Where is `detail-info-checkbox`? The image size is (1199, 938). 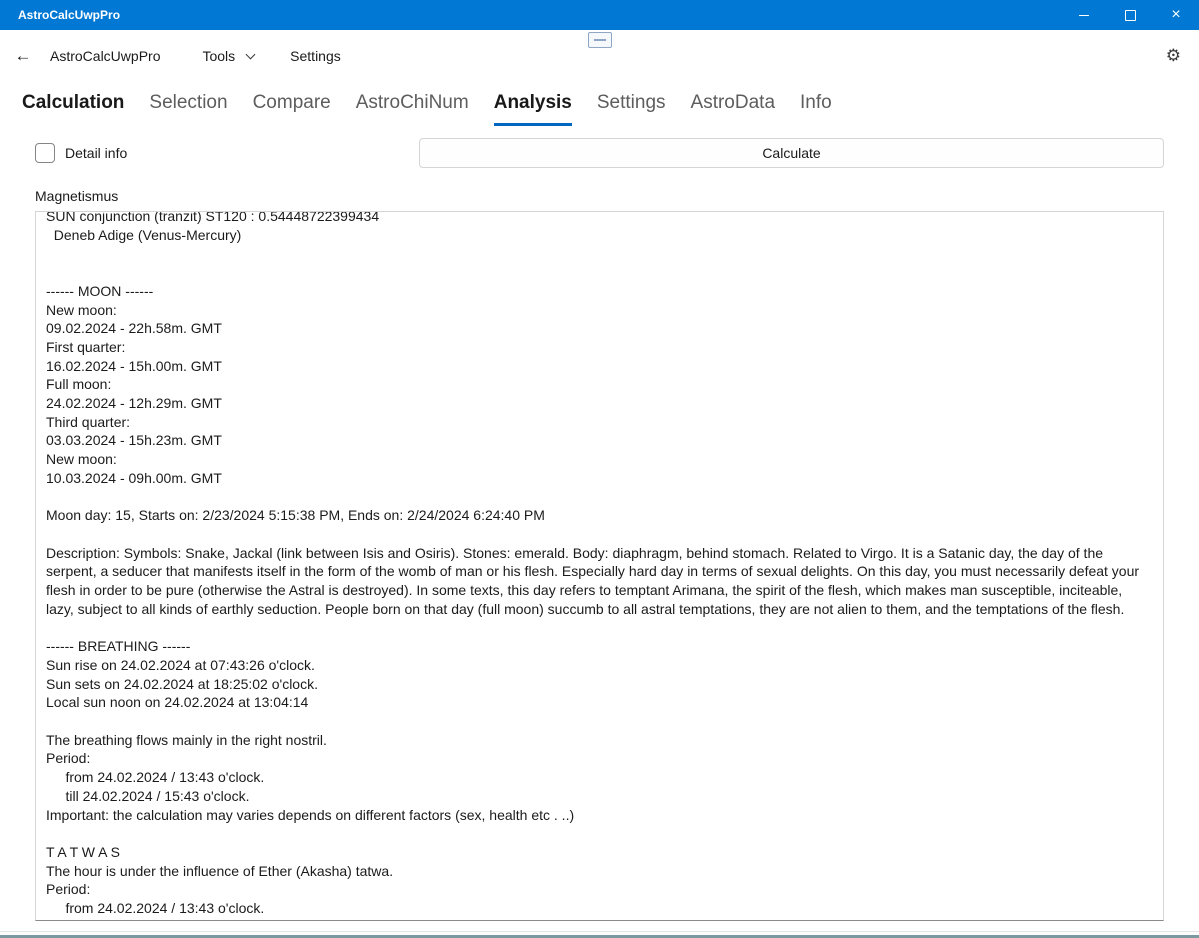 detail-info-checkbox is located at coordinates (45, 153).